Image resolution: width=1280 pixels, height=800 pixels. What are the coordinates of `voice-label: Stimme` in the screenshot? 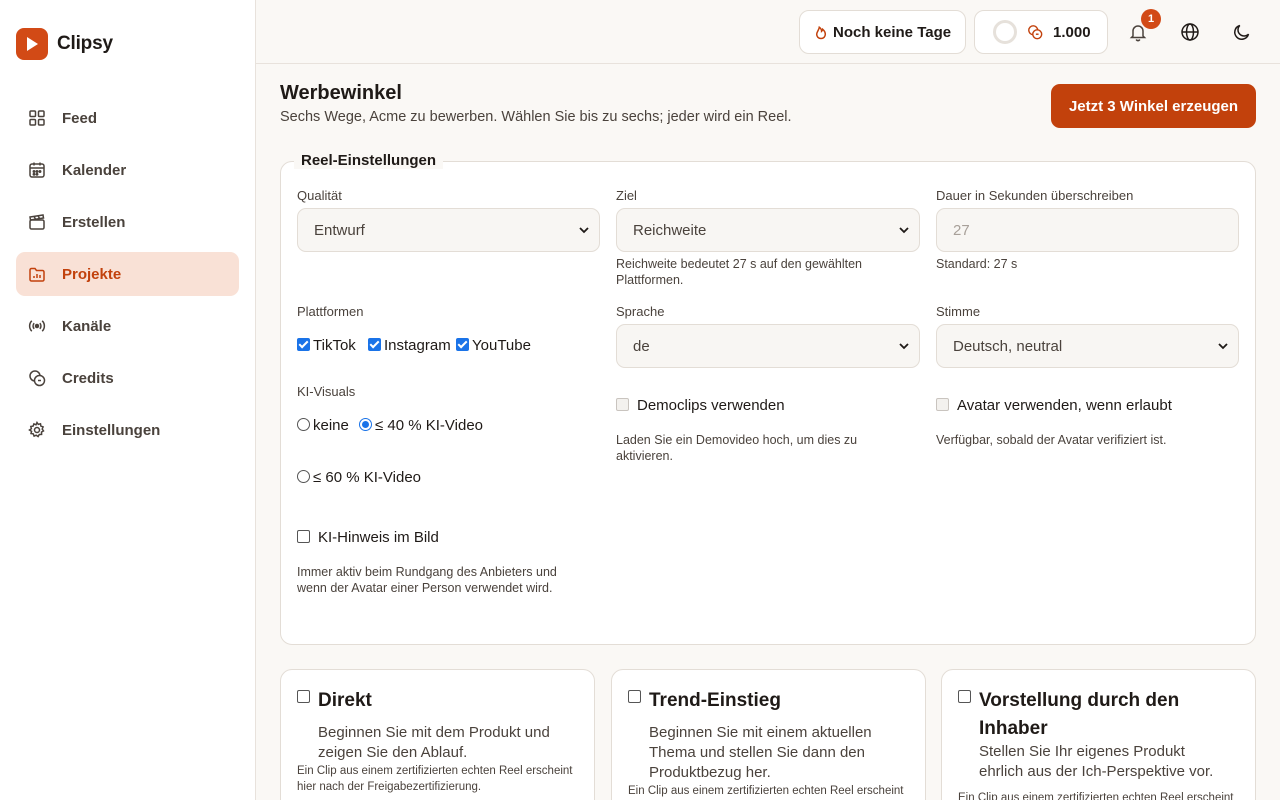 It's located at (958, 311).